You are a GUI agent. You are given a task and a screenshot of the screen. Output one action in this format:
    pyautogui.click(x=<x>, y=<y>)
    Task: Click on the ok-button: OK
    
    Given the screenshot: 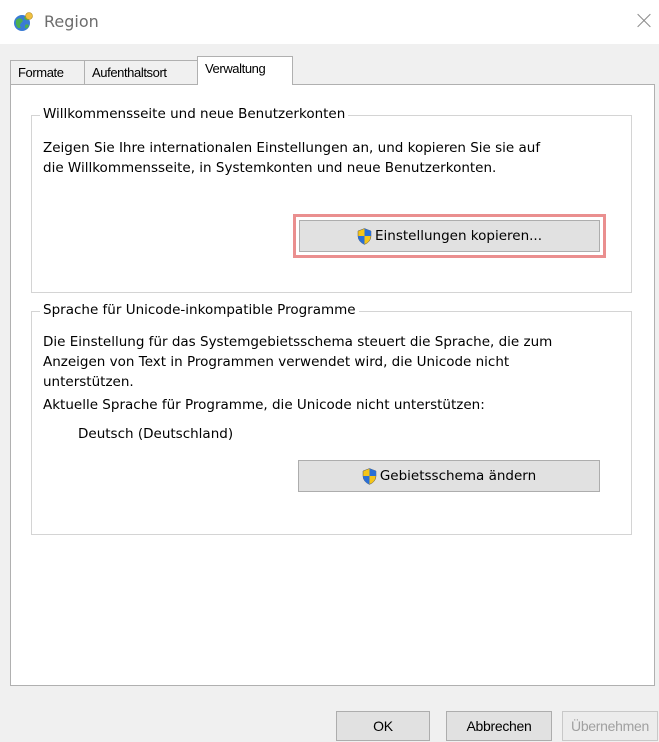 What is the action you would take?
    pyautogui.click(x=383, y=726)
    